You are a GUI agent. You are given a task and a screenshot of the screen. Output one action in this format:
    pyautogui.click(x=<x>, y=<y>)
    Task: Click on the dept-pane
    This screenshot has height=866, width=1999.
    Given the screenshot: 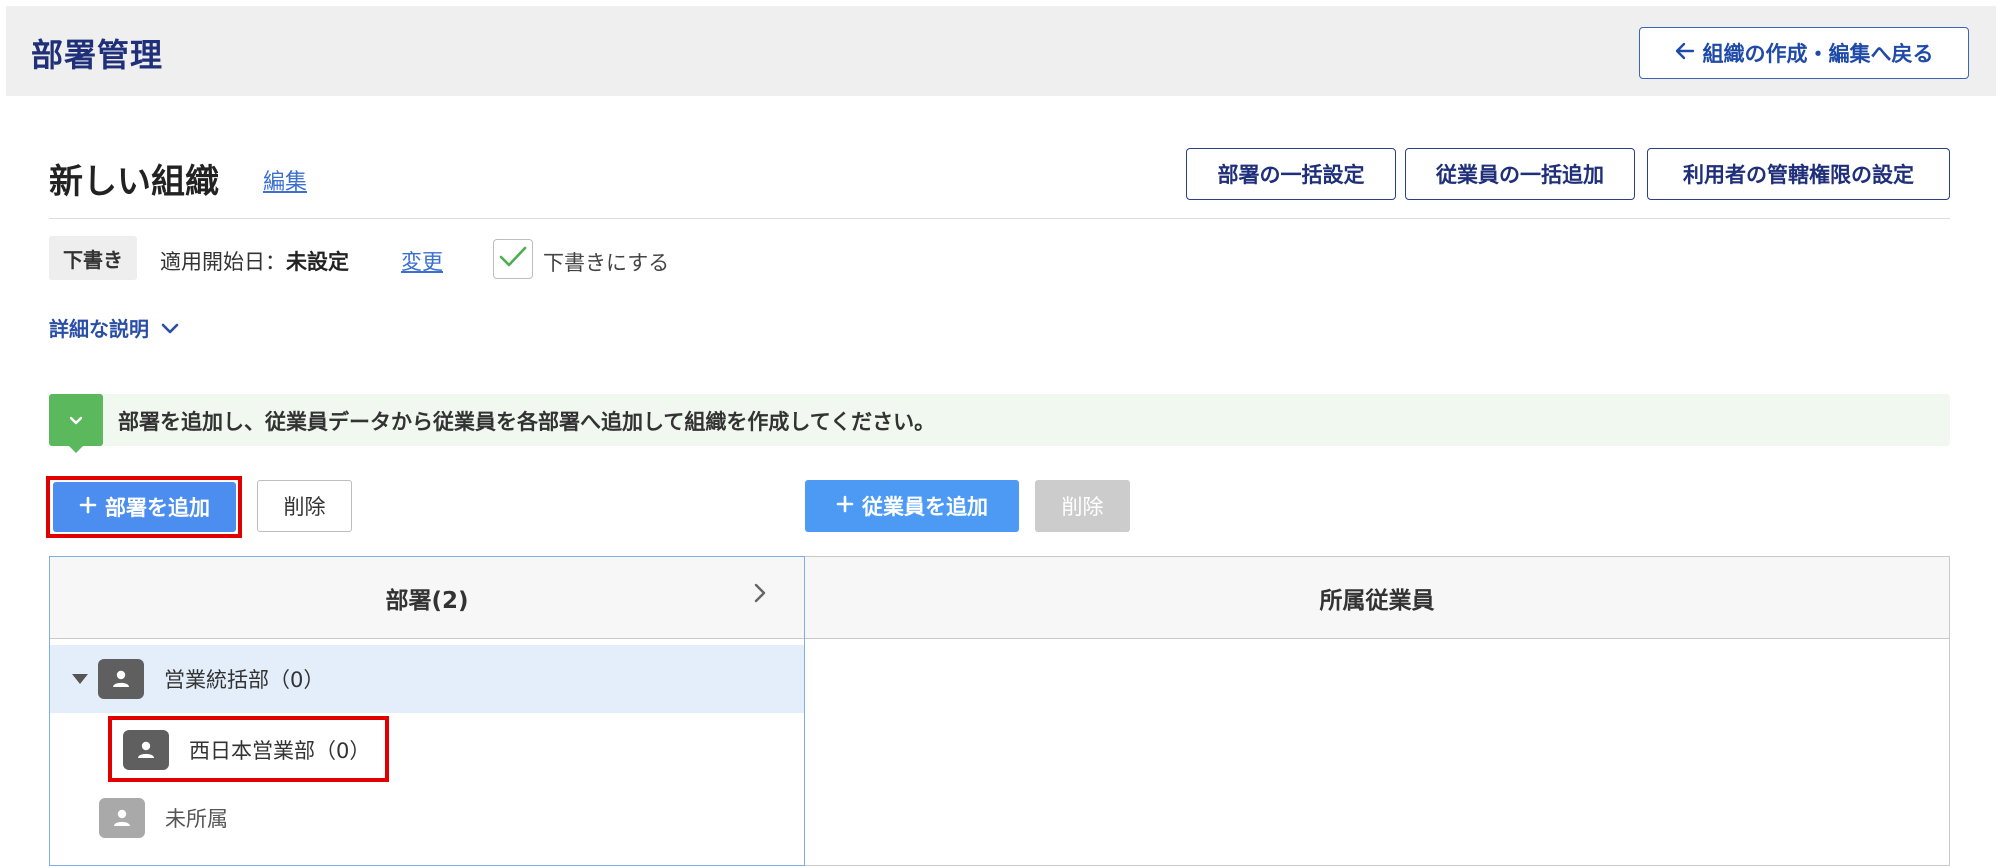 What is the action you would take?
    pyautogui.click(x=427, y=711)
    